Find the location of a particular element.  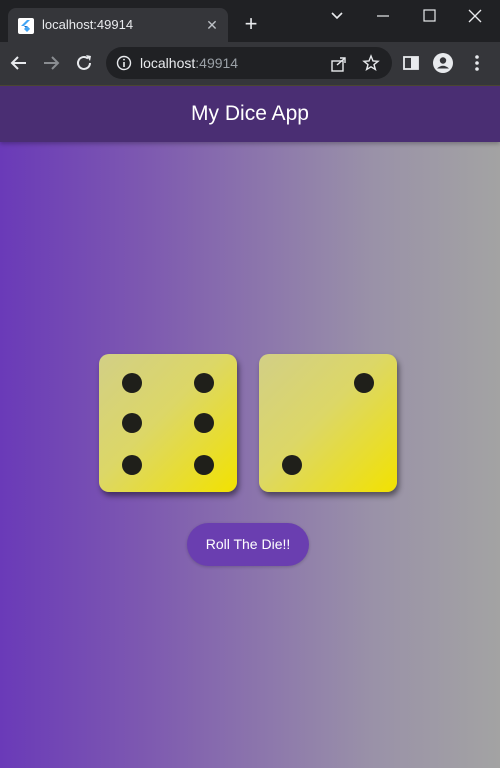

close-icon: ✕ is located at coordinates (212, 25).